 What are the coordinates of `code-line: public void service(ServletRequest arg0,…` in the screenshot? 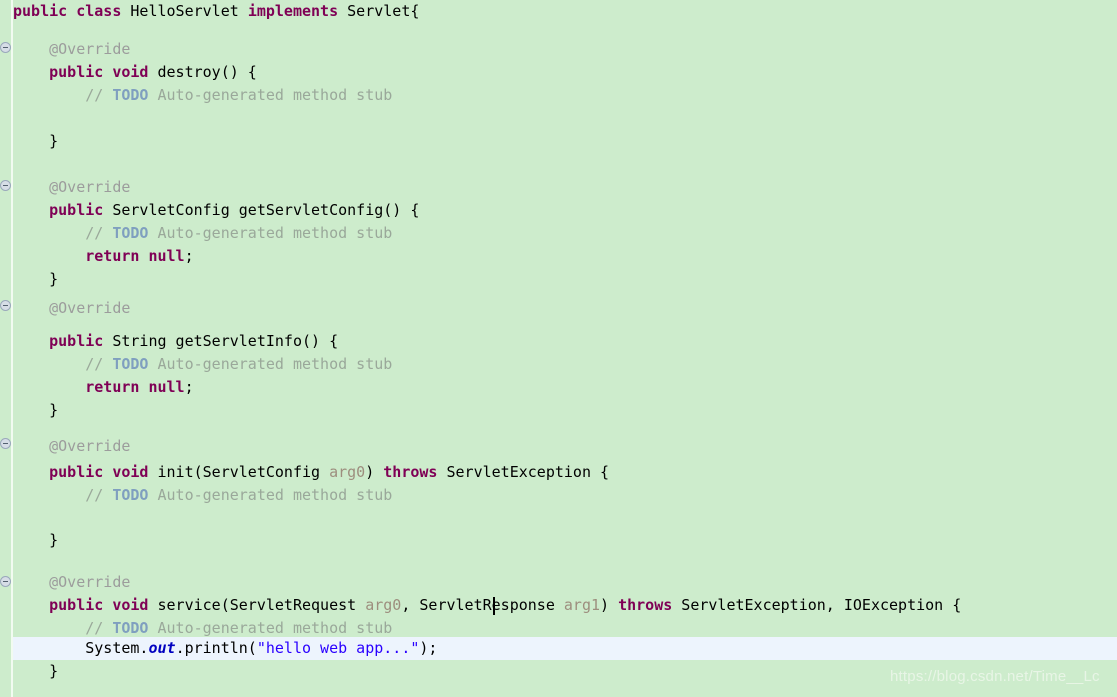 It's located at (487, 605).